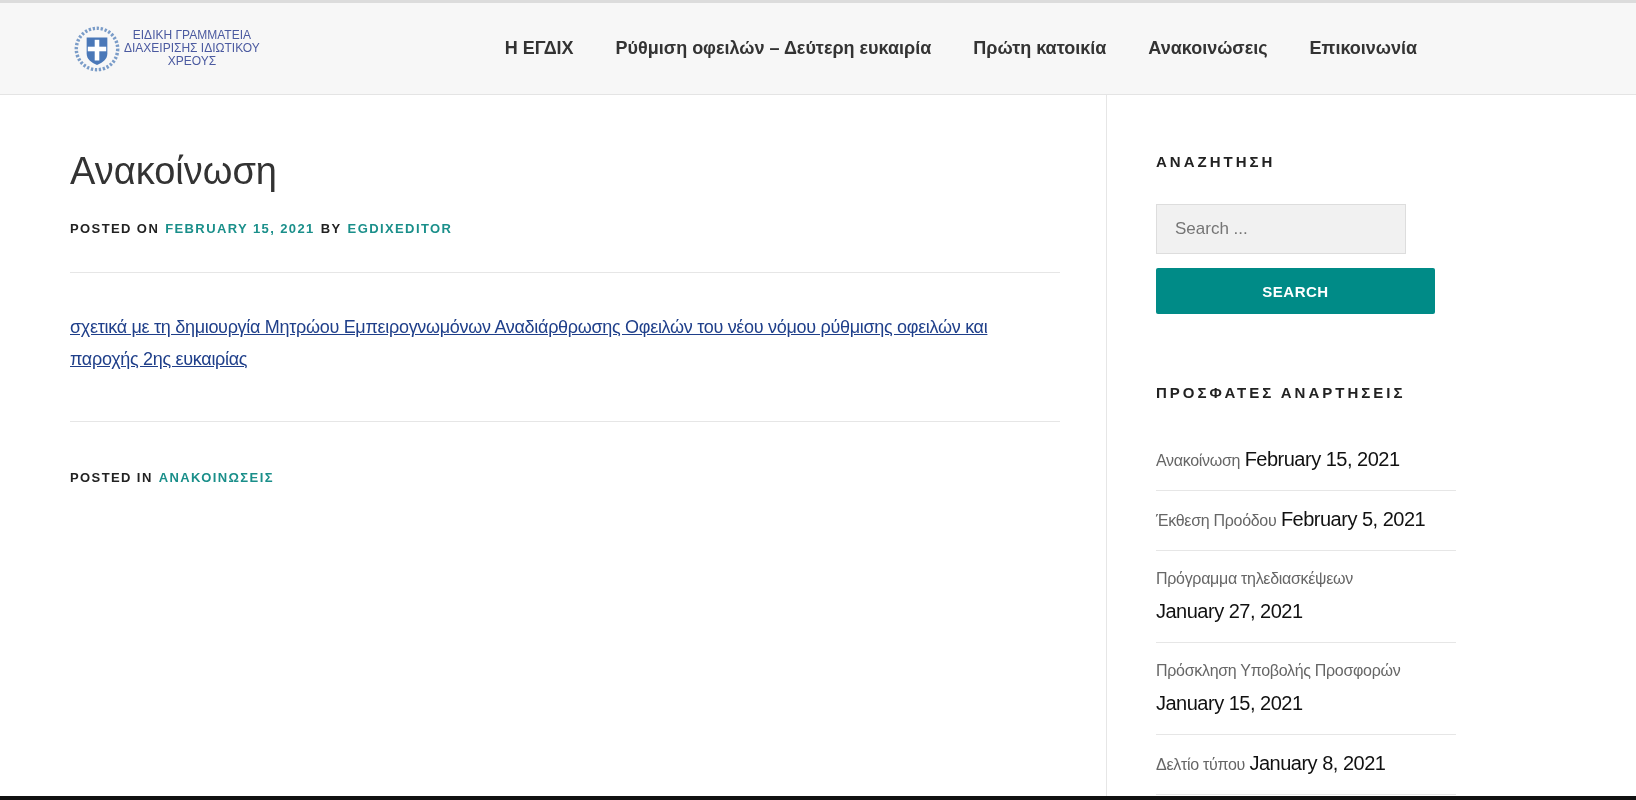  Describe the element at coordinates (216, 477) in the screenshot. I see `category-link: ΑΝΑΚΟΙΝΩΣΕΙΣ` at that location.